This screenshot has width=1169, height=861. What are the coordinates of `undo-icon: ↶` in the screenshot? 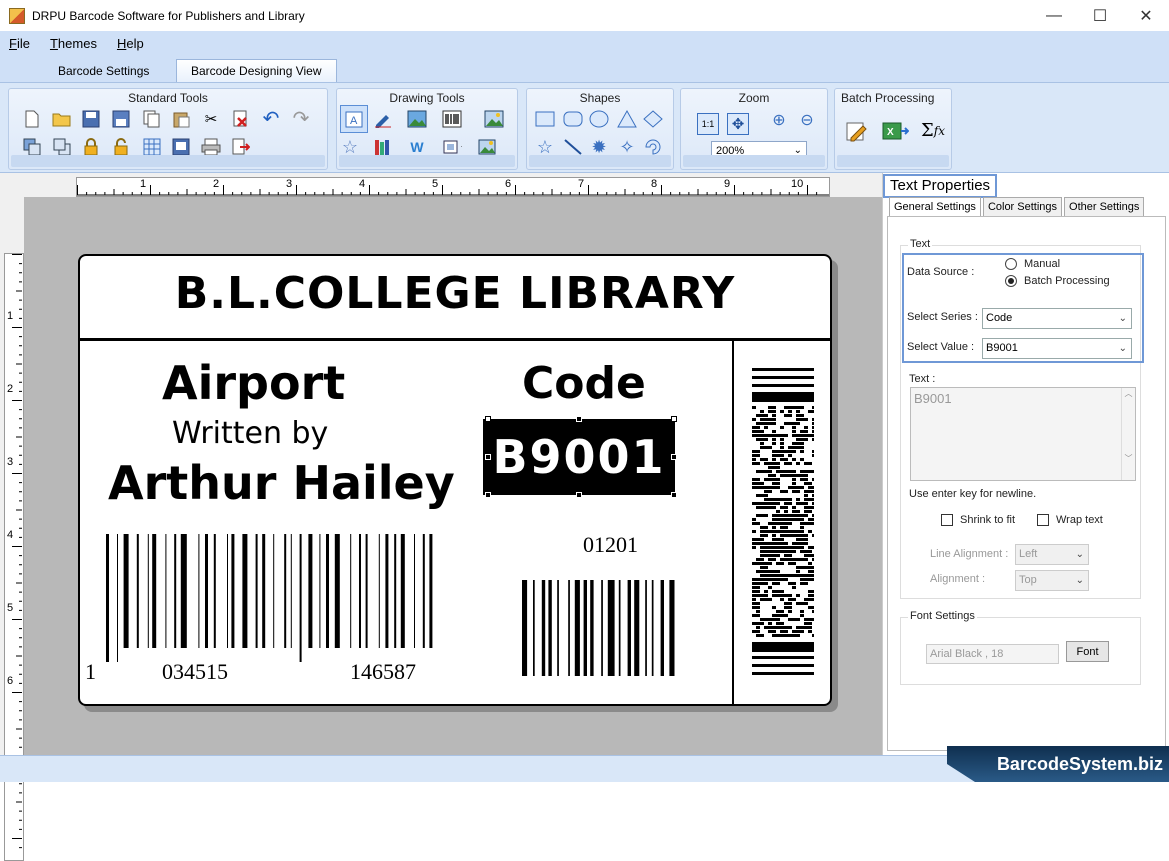 It's located at (271, 119).